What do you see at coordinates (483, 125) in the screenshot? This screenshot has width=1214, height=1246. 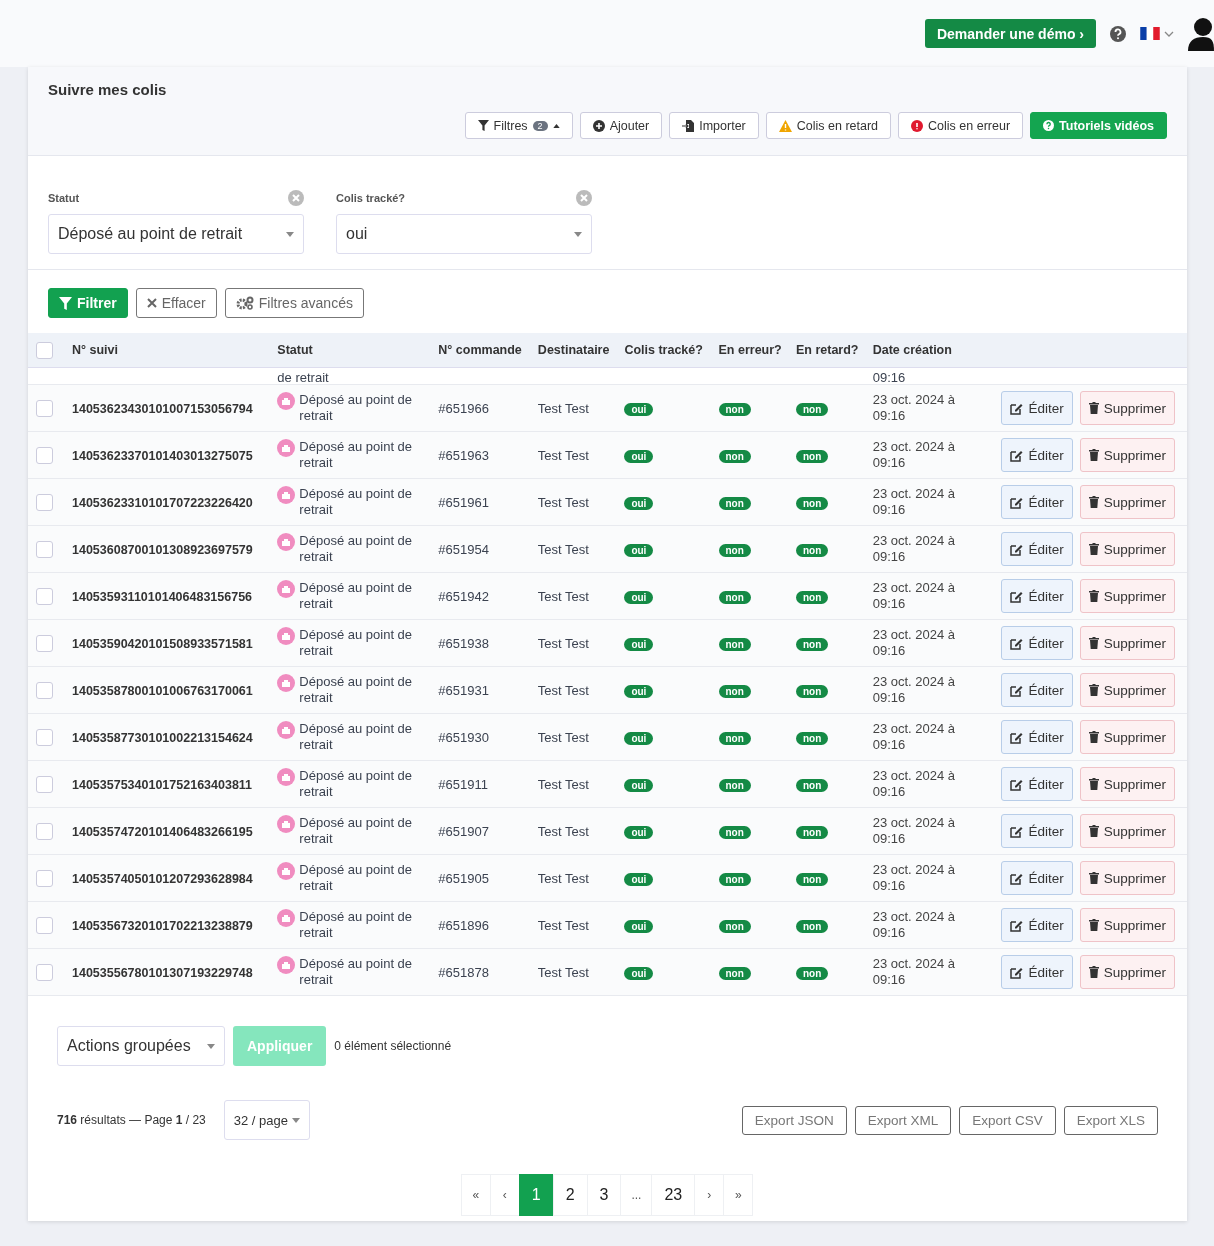 I see `filter-icon` at bounding box center [483, 125].